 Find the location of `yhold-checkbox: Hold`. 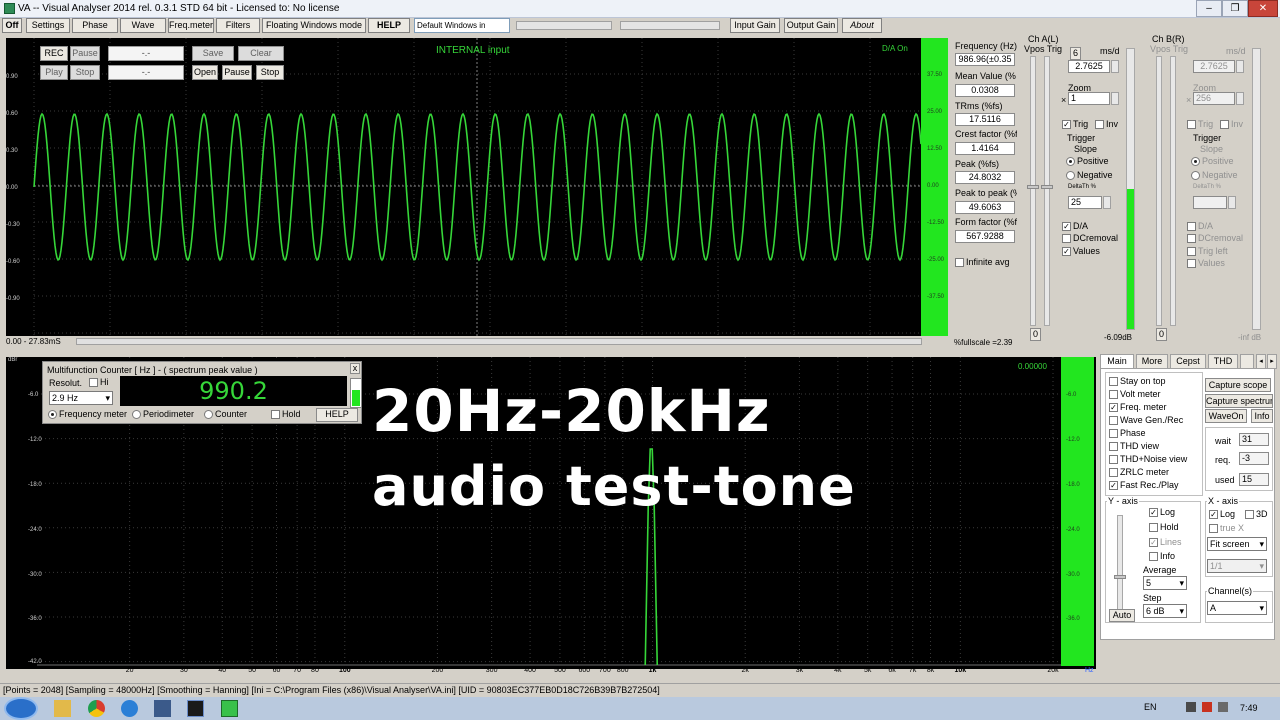

yhold-checkbox: Hold is located at coordinates (1164, 527).